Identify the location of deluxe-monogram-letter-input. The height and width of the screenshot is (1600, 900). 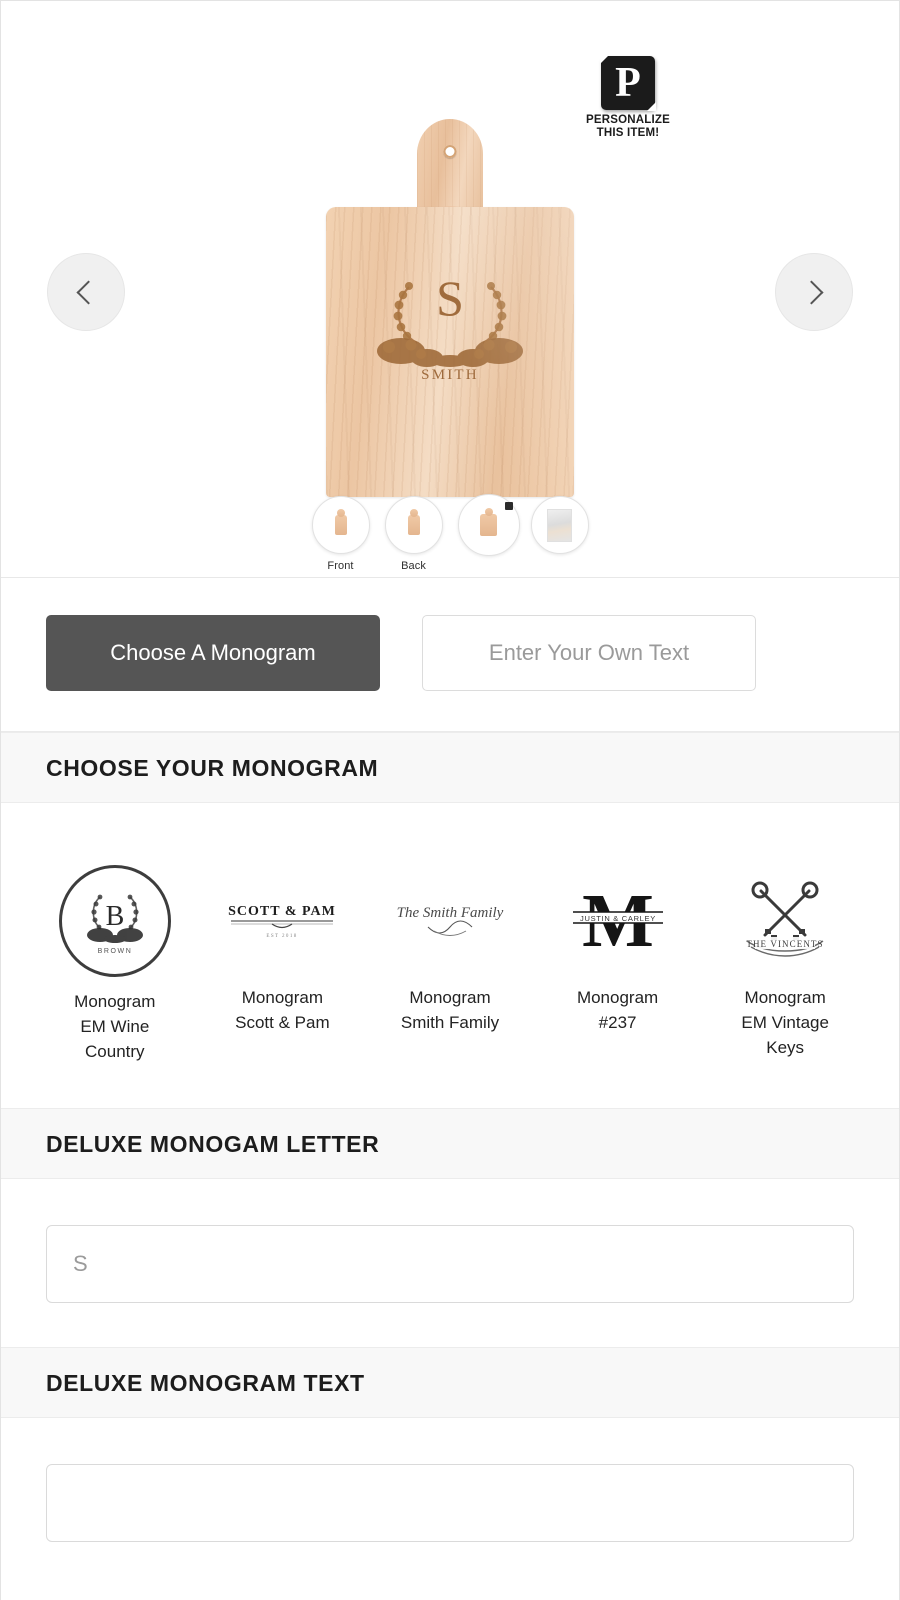
(450, 1264).